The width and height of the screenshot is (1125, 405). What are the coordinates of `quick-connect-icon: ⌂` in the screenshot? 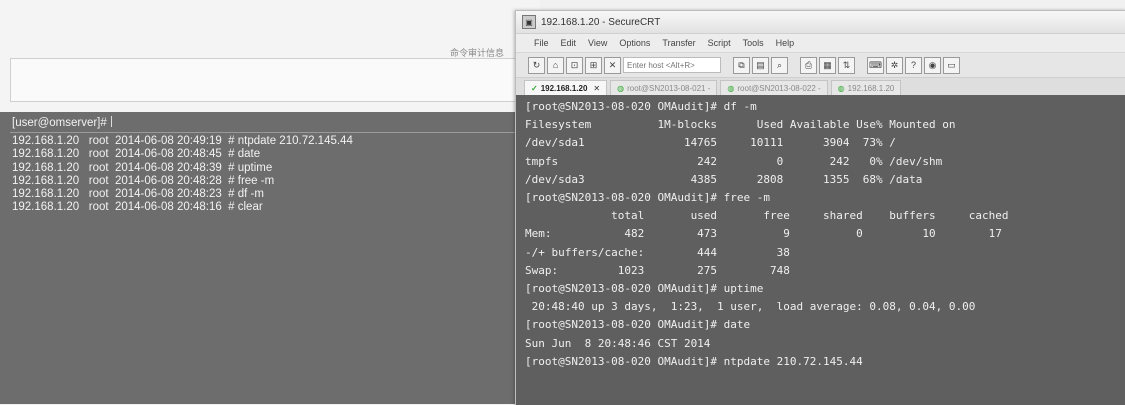 It's located at (555, 65).